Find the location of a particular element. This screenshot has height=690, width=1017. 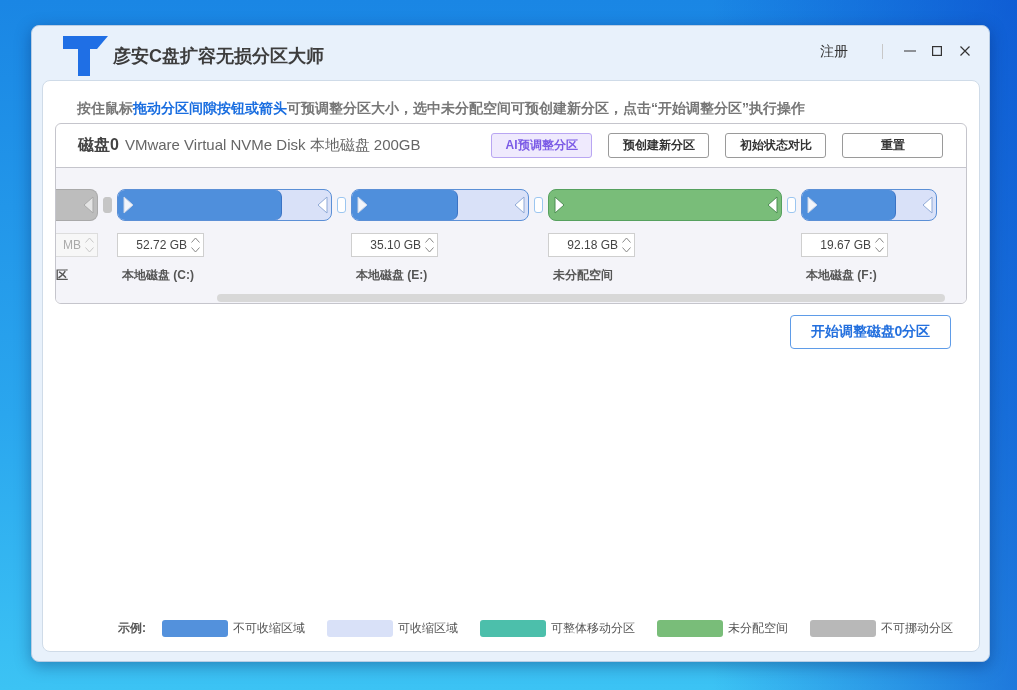

logo-icon is located at coordinates (85, 56).